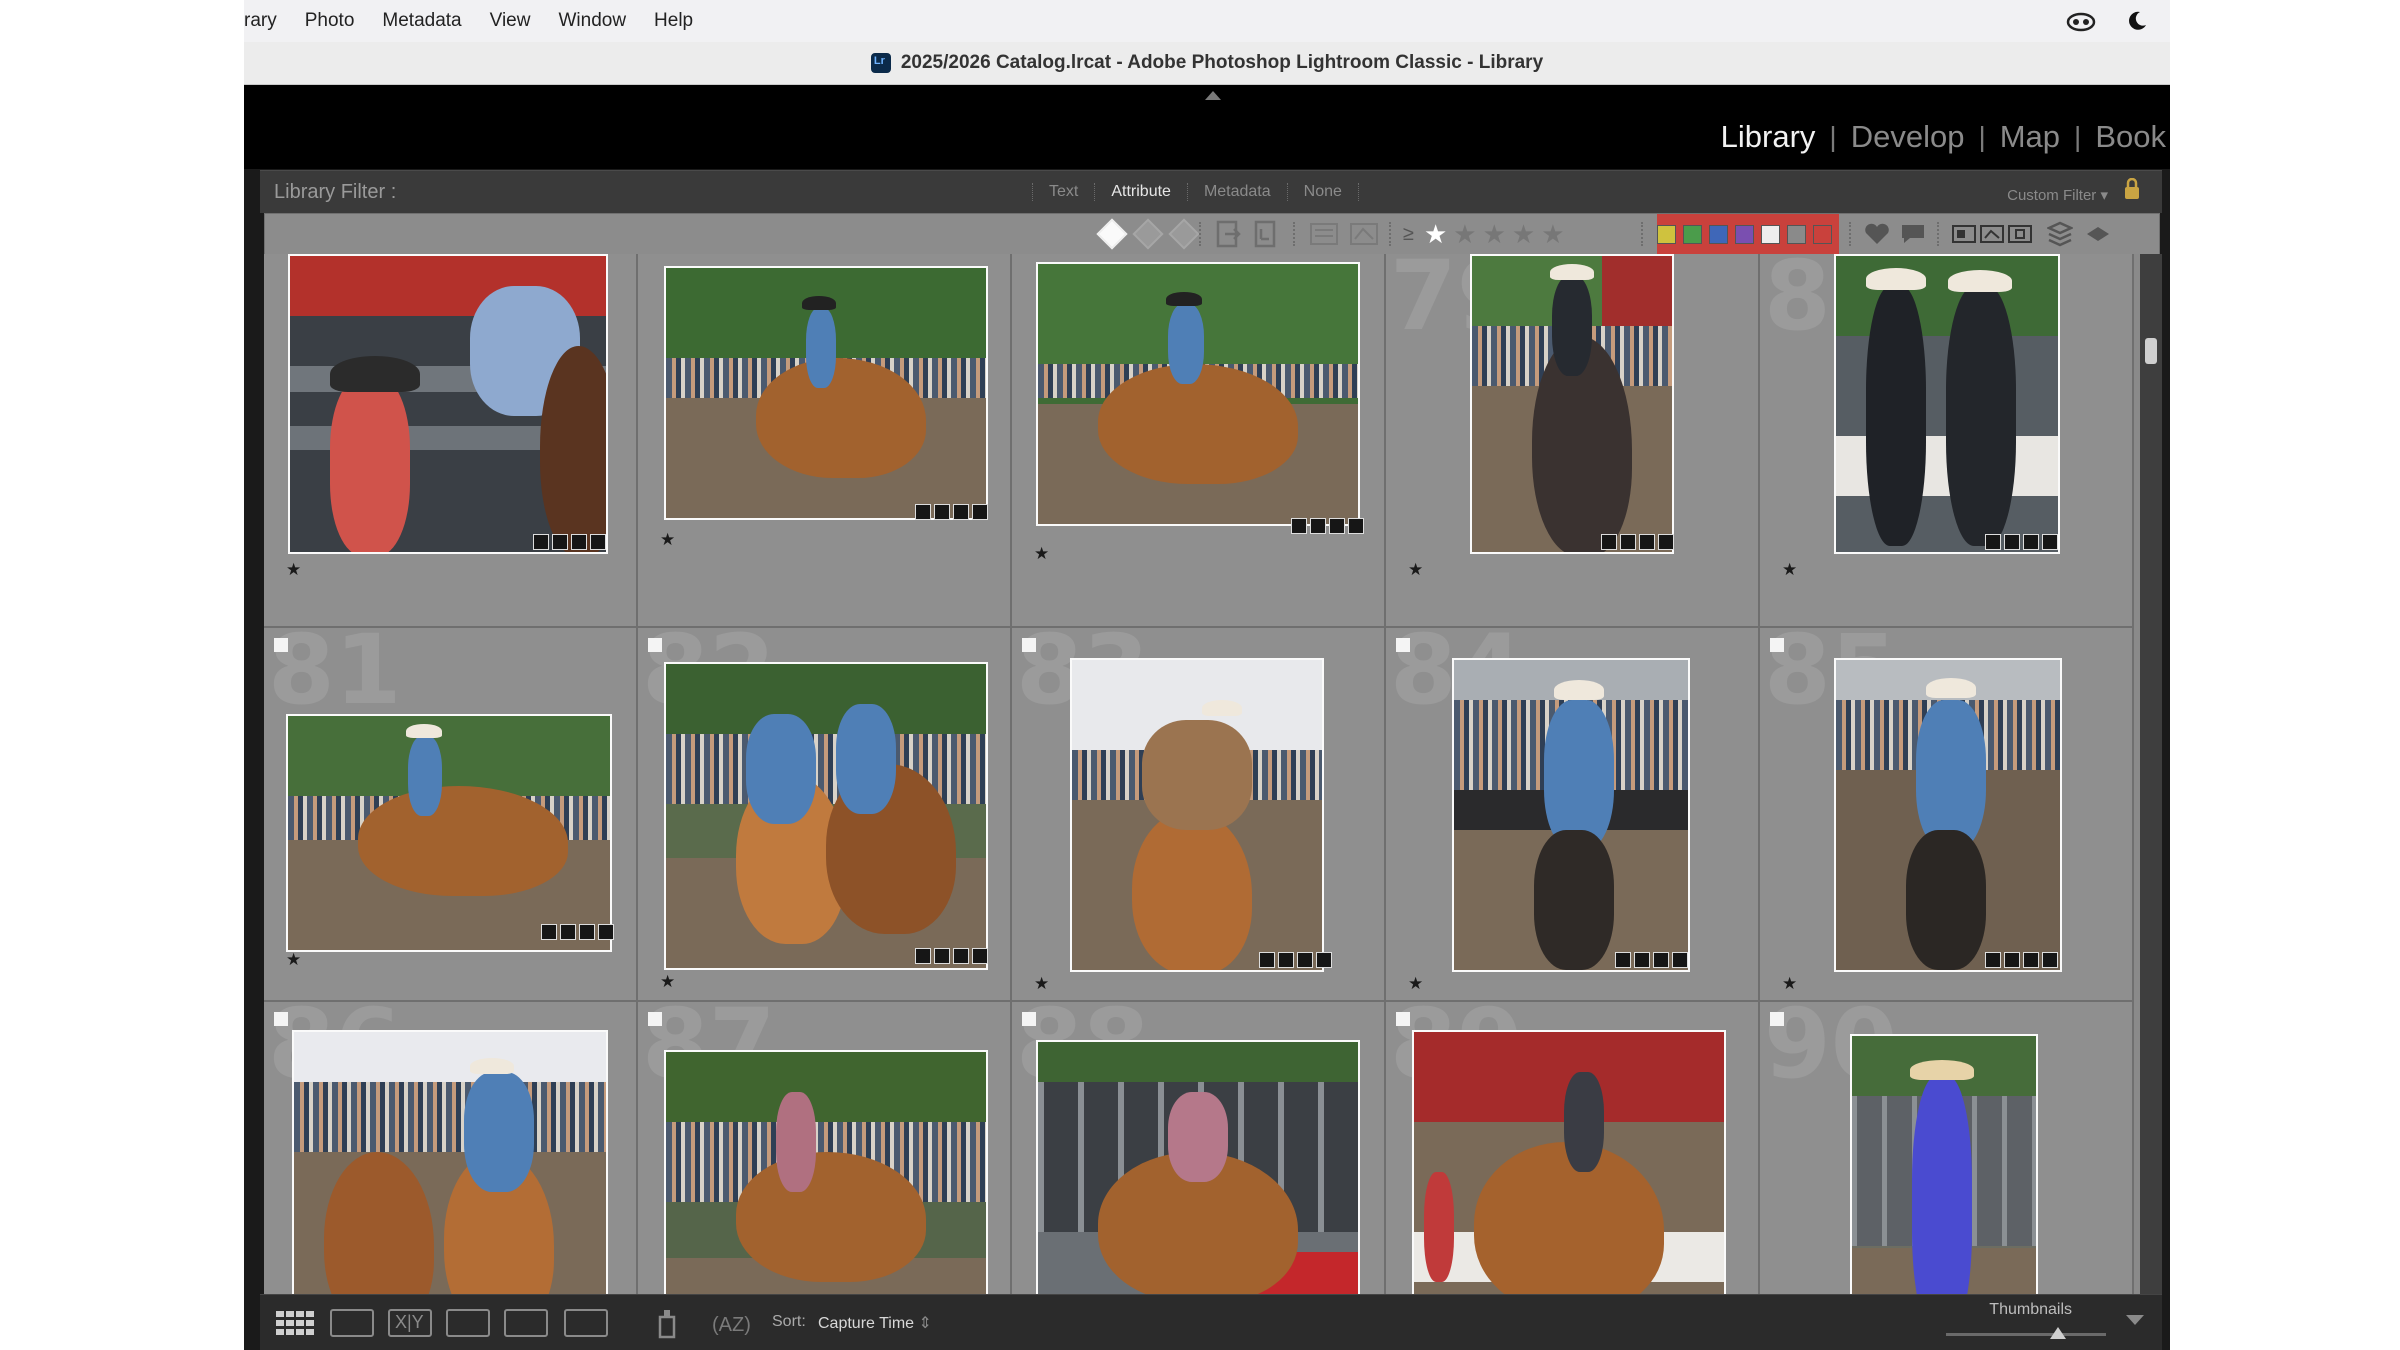  Describe the element at coordinates (2030, 137) in the screenshot. I see `module-map: Map` at that location.